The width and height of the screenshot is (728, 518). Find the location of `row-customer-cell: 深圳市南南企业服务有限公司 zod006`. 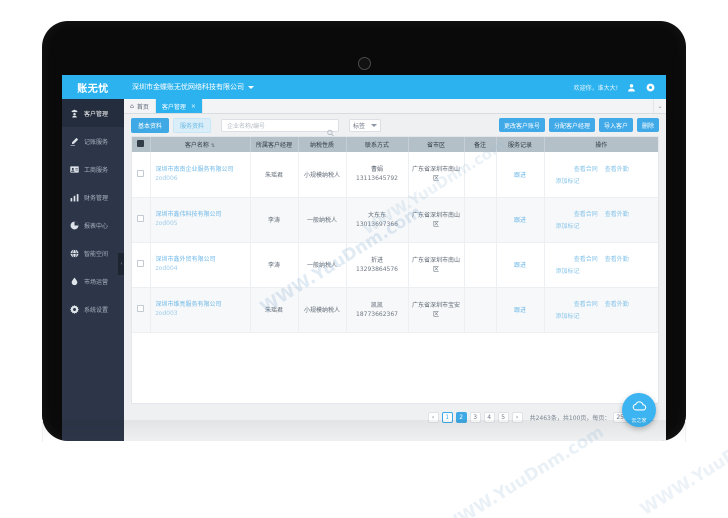

row-customer-cell: 深圳市南南企业服务有限公司 zod006 is located at coordinates (200, 175).